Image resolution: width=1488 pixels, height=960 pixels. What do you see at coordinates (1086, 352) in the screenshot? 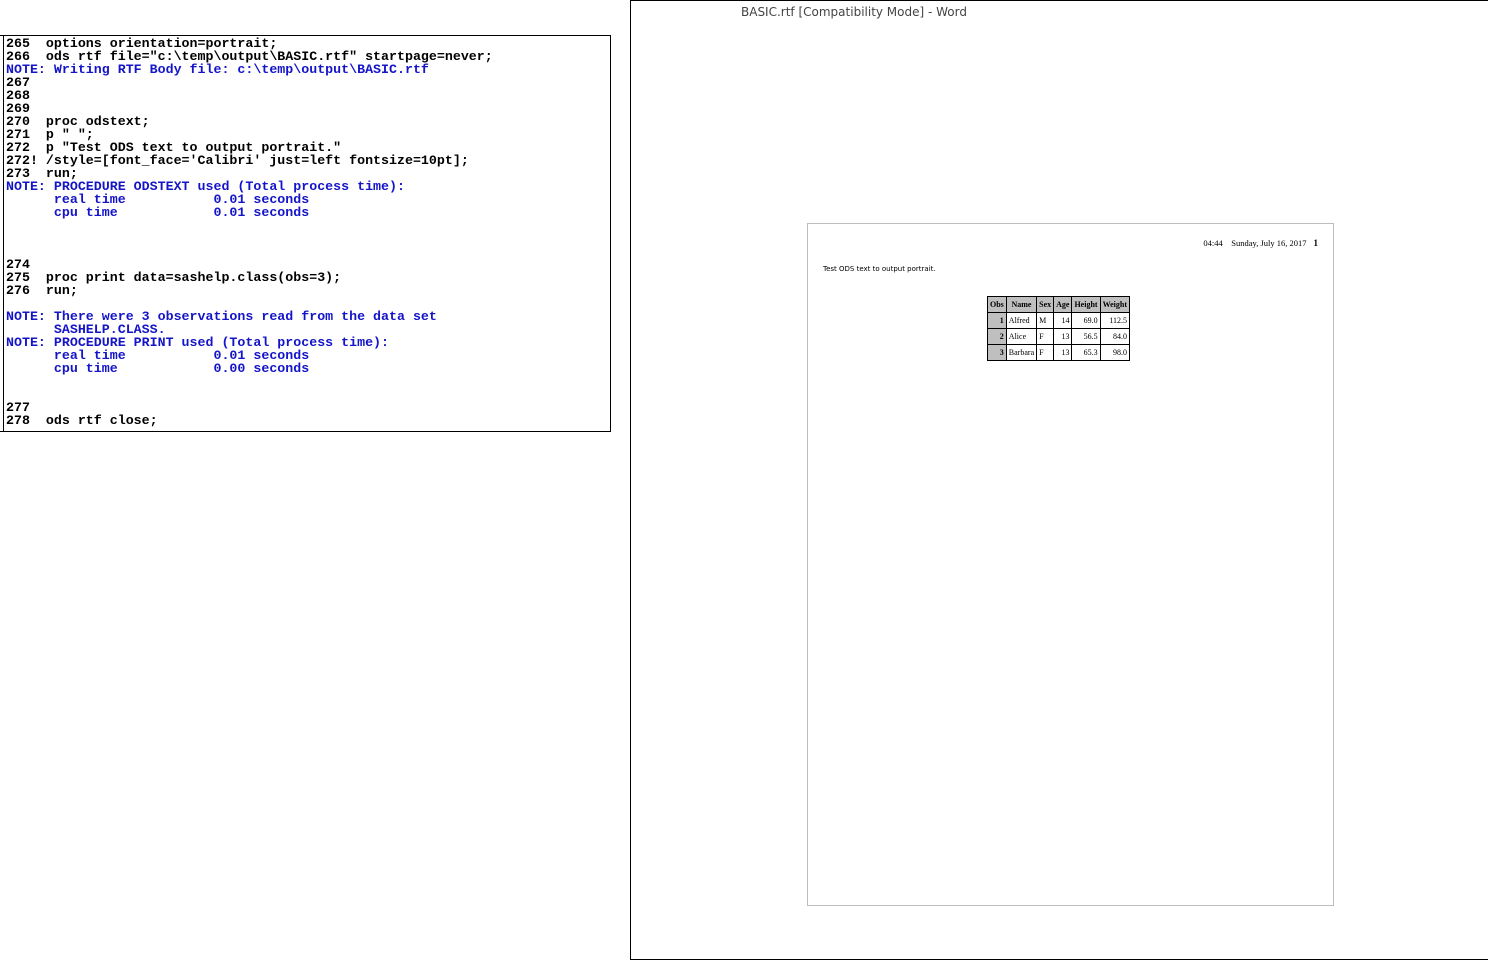
I see `table-cell-height: 65.3` at bounding box center [1086, 352].